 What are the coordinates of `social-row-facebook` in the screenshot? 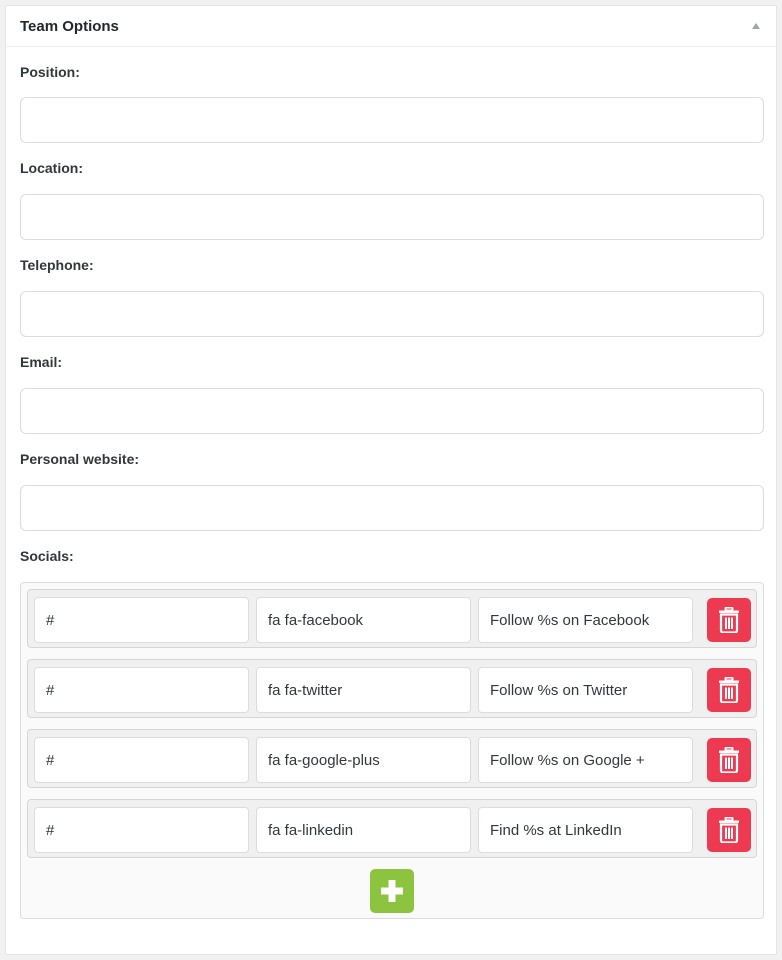 It's located at (392, 618).